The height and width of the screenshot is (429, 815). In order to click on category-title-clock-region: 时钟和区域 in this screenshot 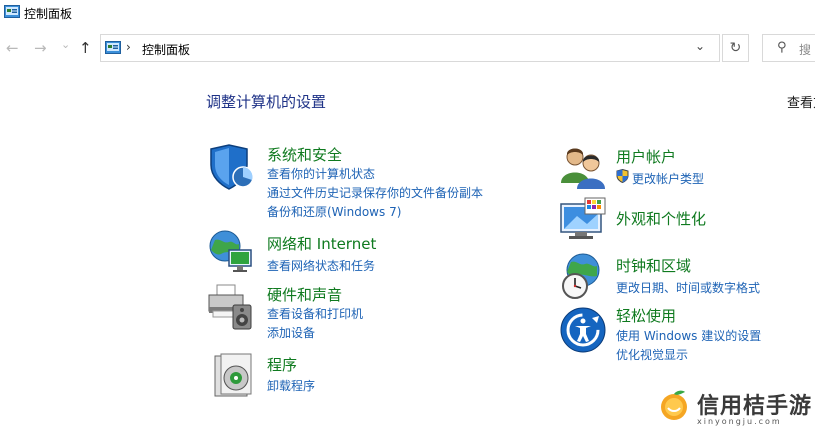, I will do `click(653, 265)`.